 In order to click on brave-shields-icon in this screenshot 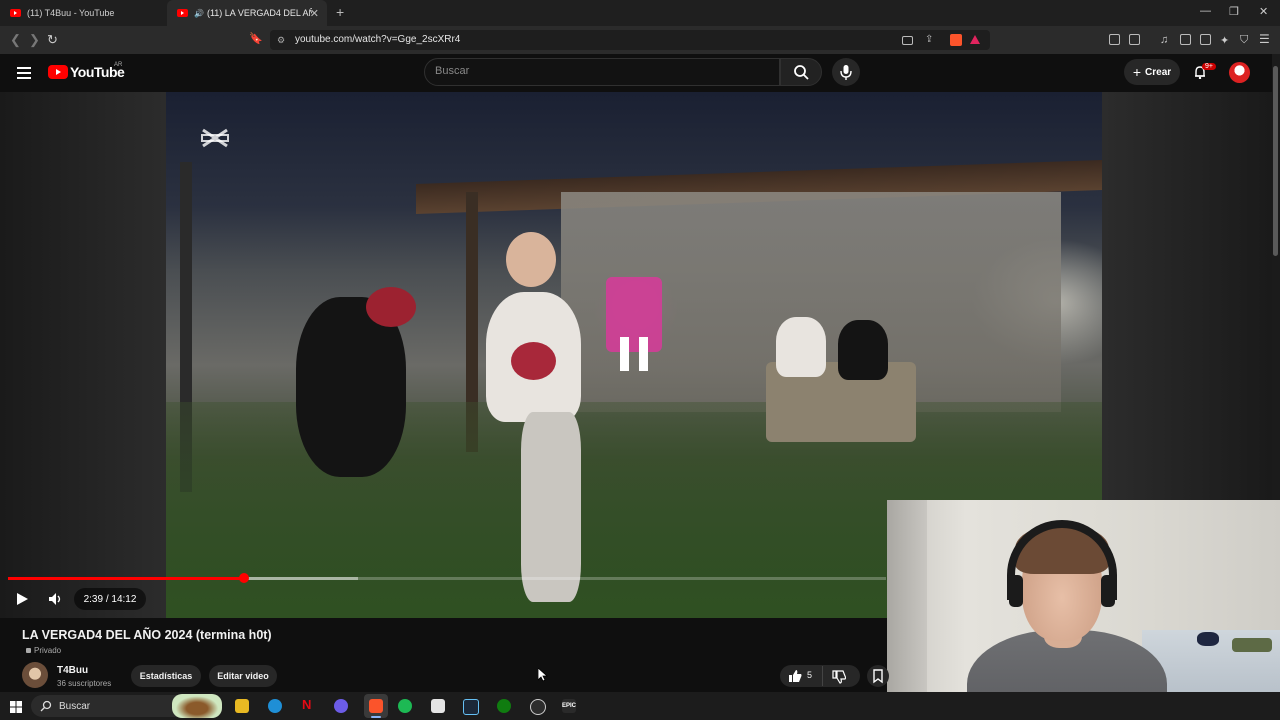, I will do `click(956, 40)`.